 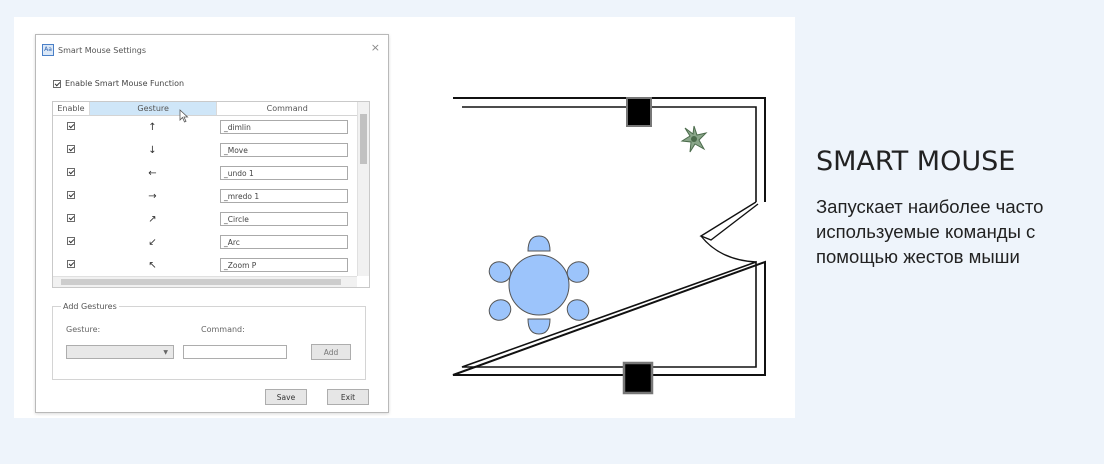 What do you see at coordinates (205, 150) in the screenshot?
I see `table-row: ↓ _Move` at bounding box center [205, 150].